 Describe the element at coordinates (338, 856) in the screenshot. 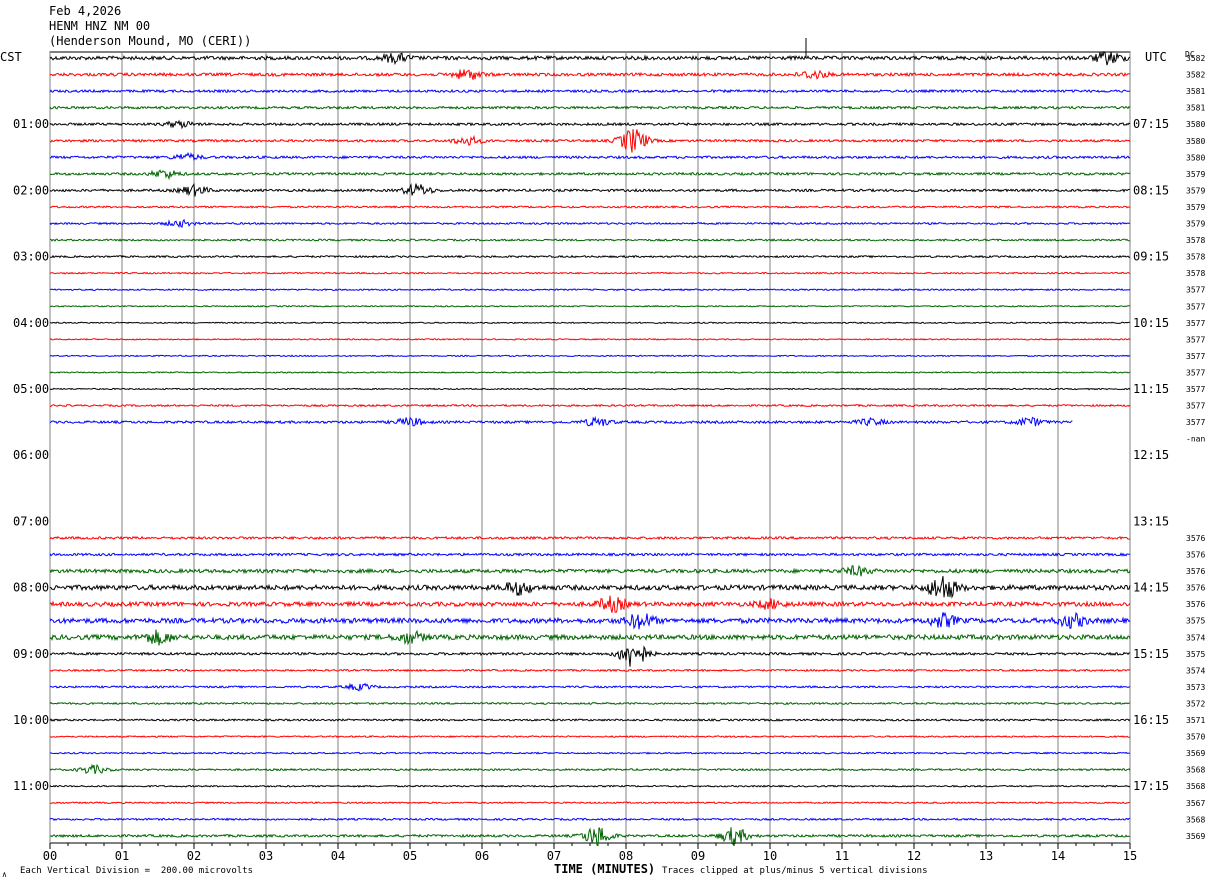

I see `x-tick-label: 04` at that location.